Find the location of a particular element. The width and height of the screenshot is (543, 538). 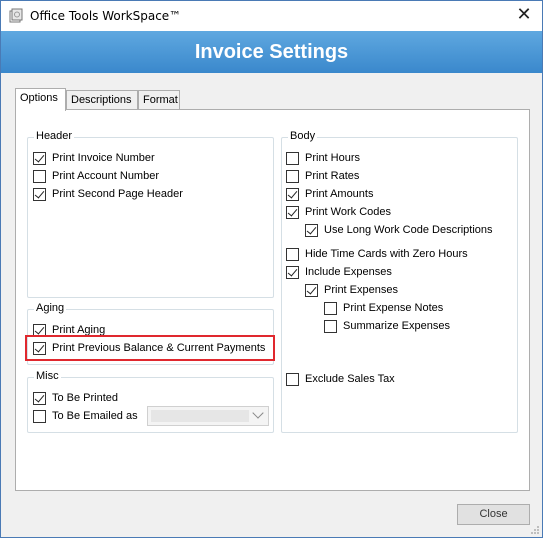

tab-descriptions: Descriptions is located at coordinates (102, 100).